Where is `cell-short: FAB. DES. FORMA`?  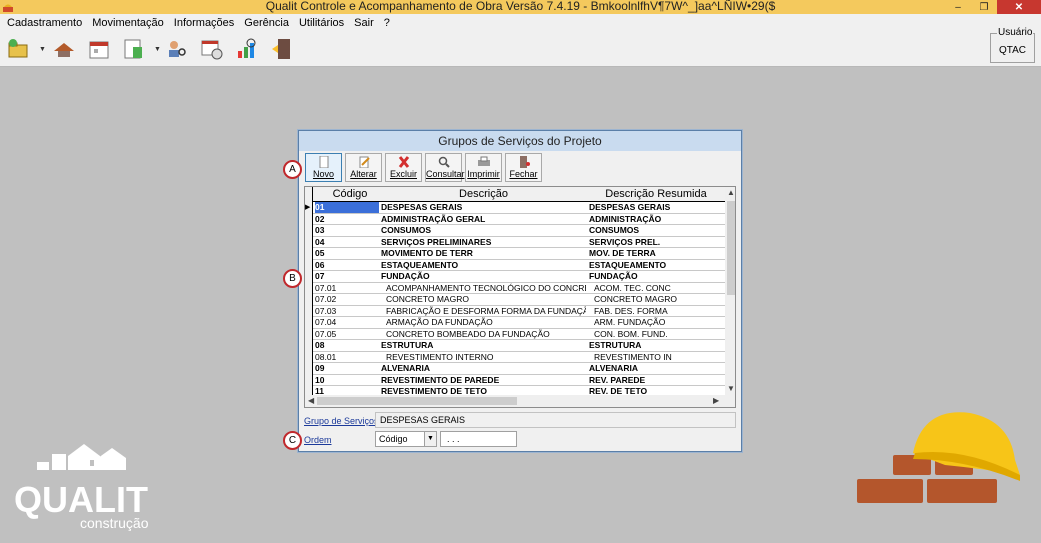
cell-short: FAB. DES. FORMA is located at coordinates (631, 310).